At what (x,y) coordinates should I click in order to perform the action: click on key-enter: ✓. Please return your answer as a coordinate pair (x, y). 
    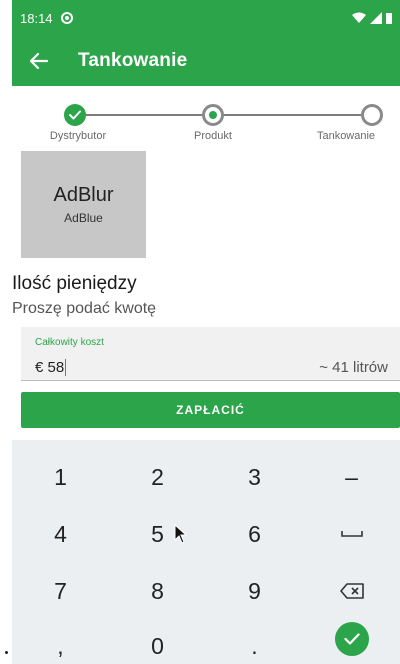
    Looking at the image, I should click on (351, 639).